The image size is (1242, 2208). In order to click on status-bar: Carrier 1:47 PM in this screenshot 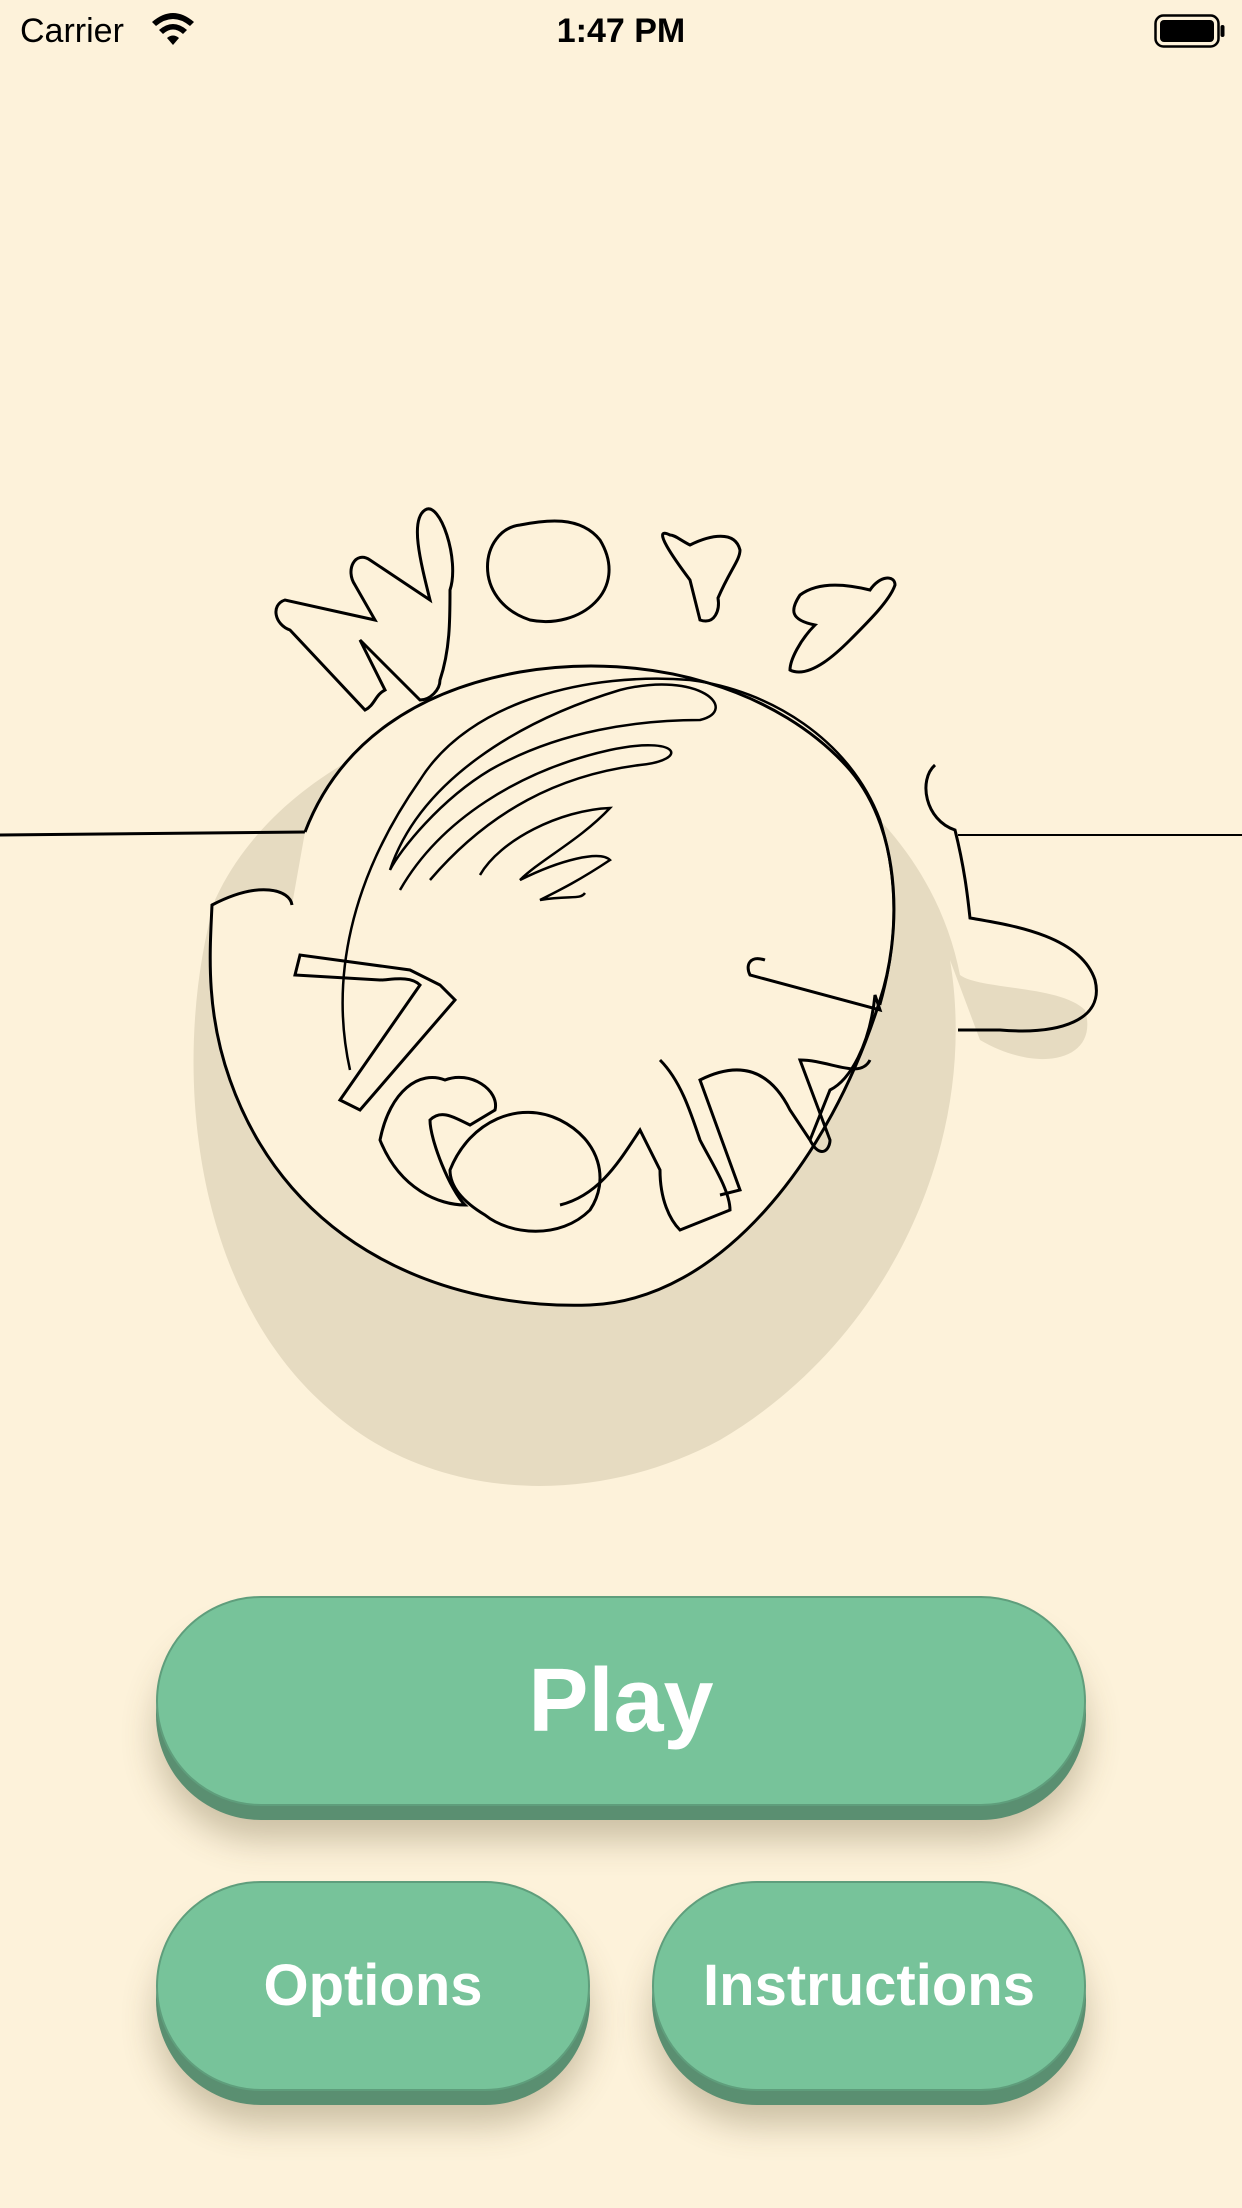, I will do `click(621, 31)`.